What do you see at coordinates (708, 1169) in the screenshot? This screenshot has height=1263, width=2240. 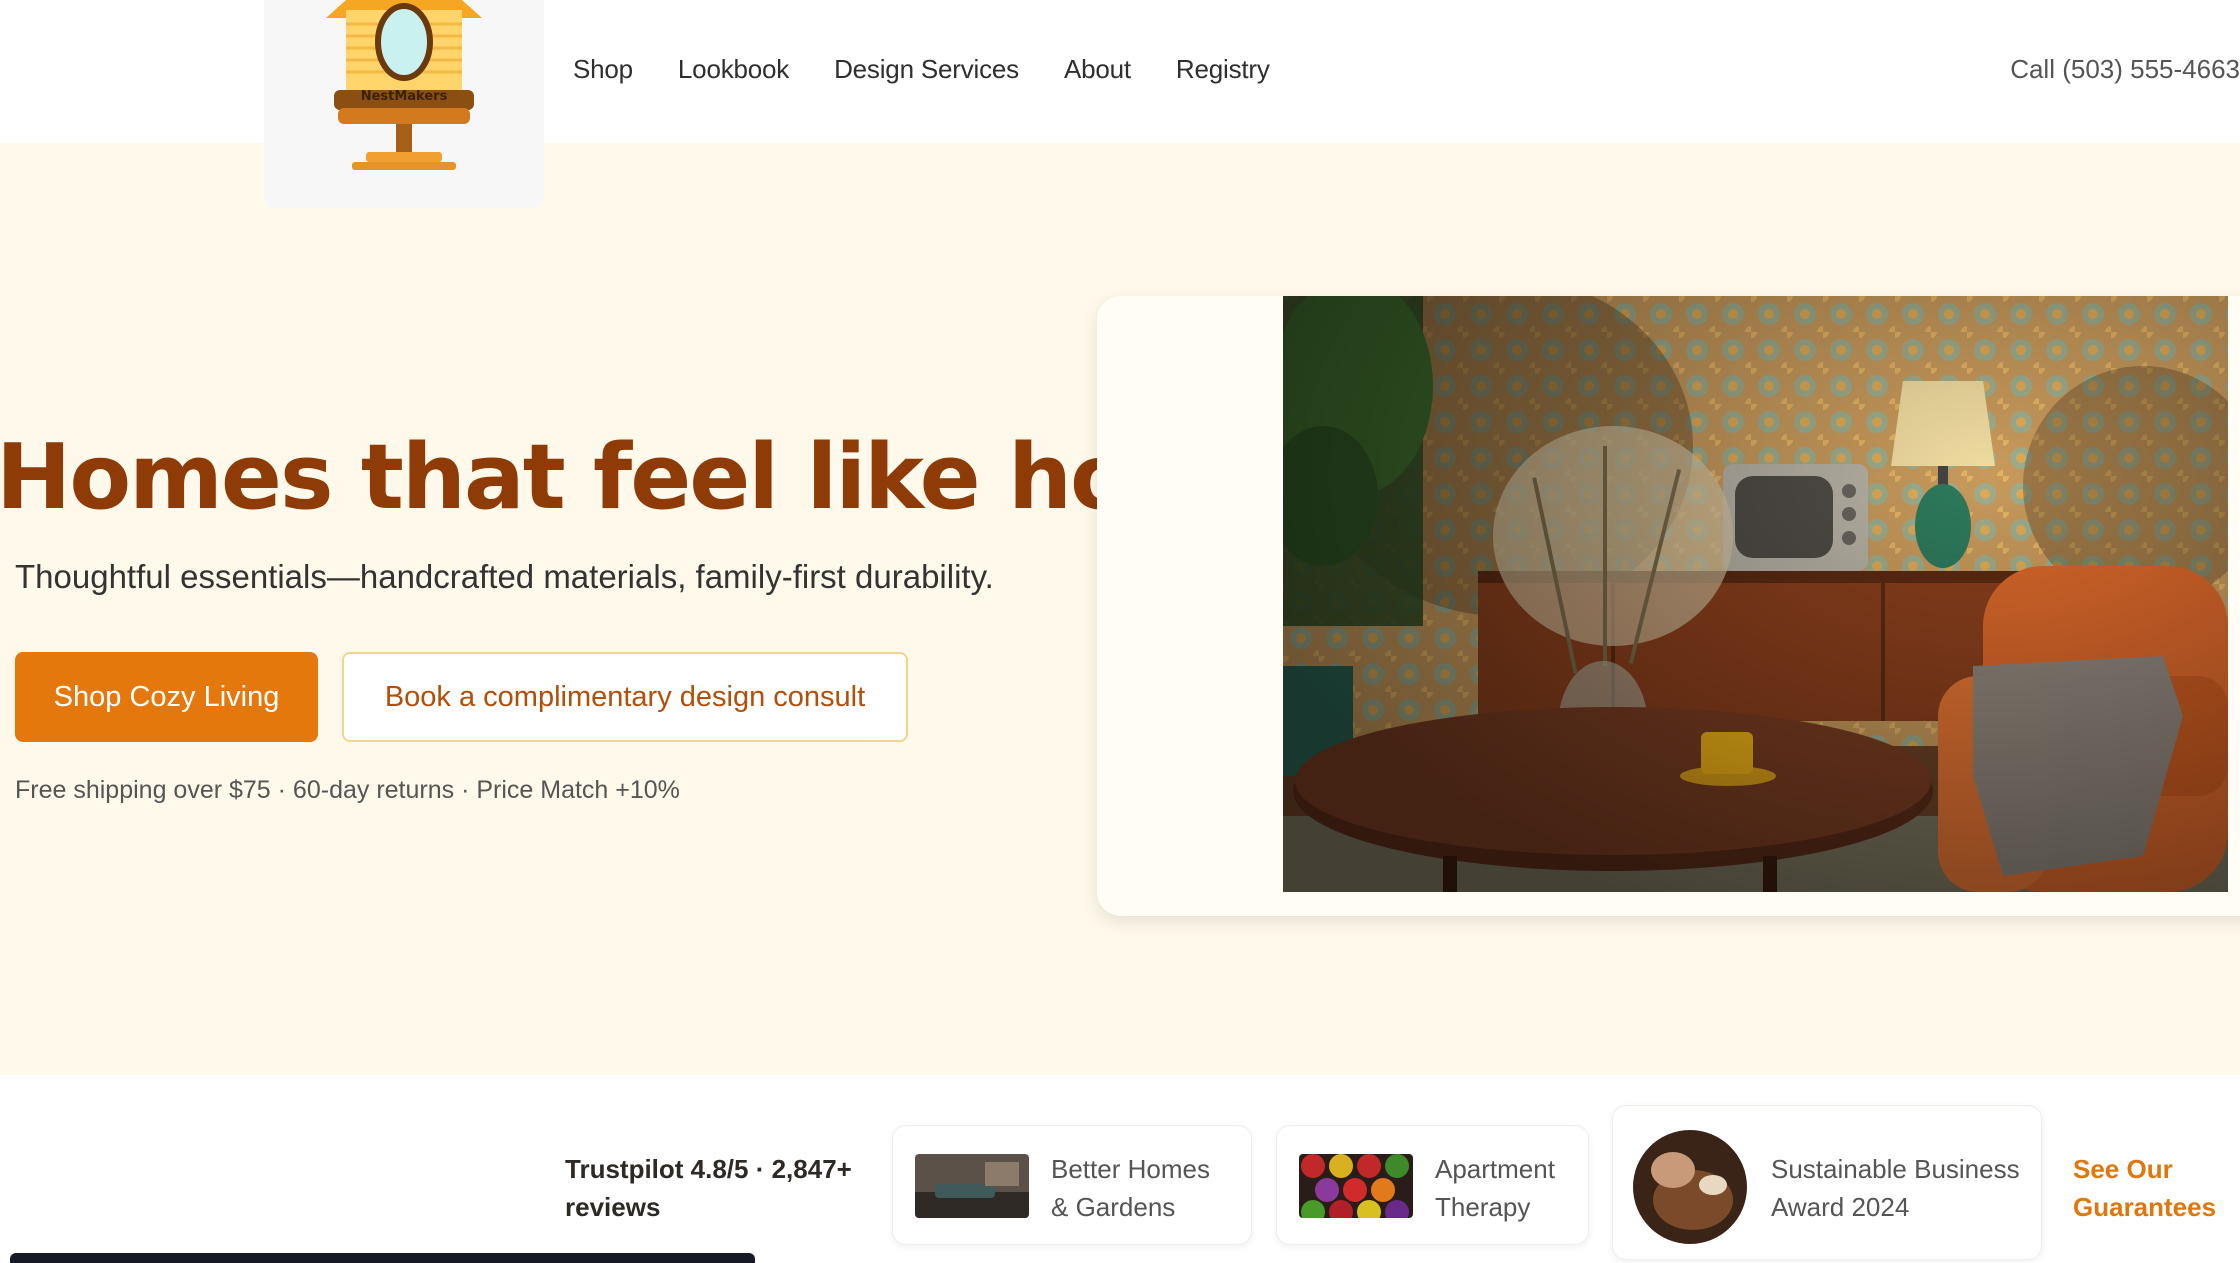 I see `trustpilot-rating-line1: Trustpilot 4.8/5 · 2,847+` at bounding box center [708, 1169].